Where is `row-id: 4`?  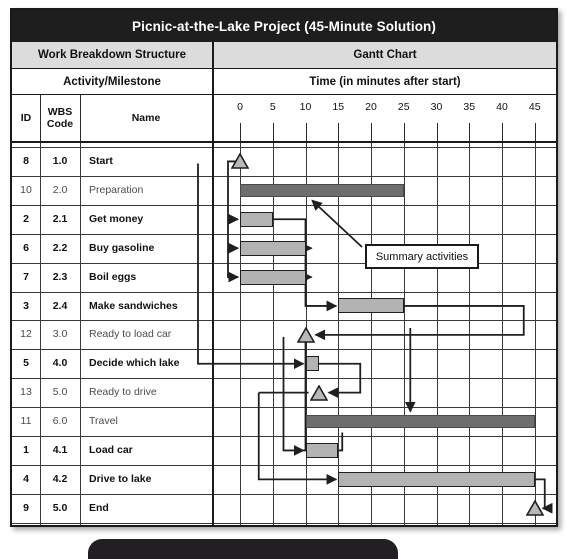 row-id: 4 is located at coordinates (26, 478).